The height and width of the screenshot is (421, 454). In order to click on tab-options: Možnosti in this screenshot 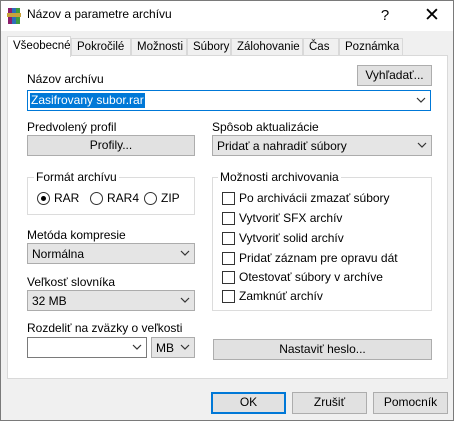, I will do `click(159, 47)`.